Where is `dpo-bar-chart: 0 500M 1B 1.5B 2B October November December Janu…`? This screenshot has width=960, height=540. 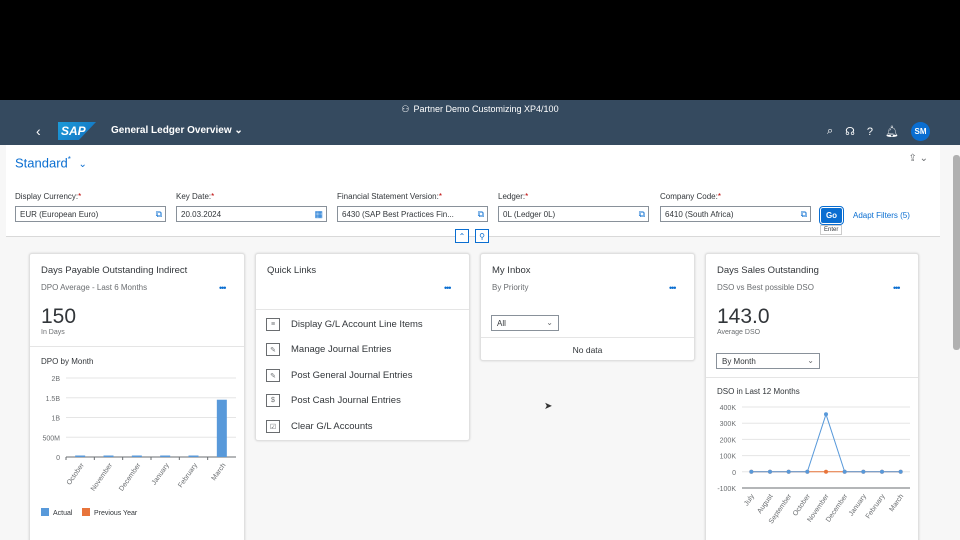
dpo-bar-chart: 0 500M 1B 1.5B 2B October November December Janu… is located at coordinates (137, 455).